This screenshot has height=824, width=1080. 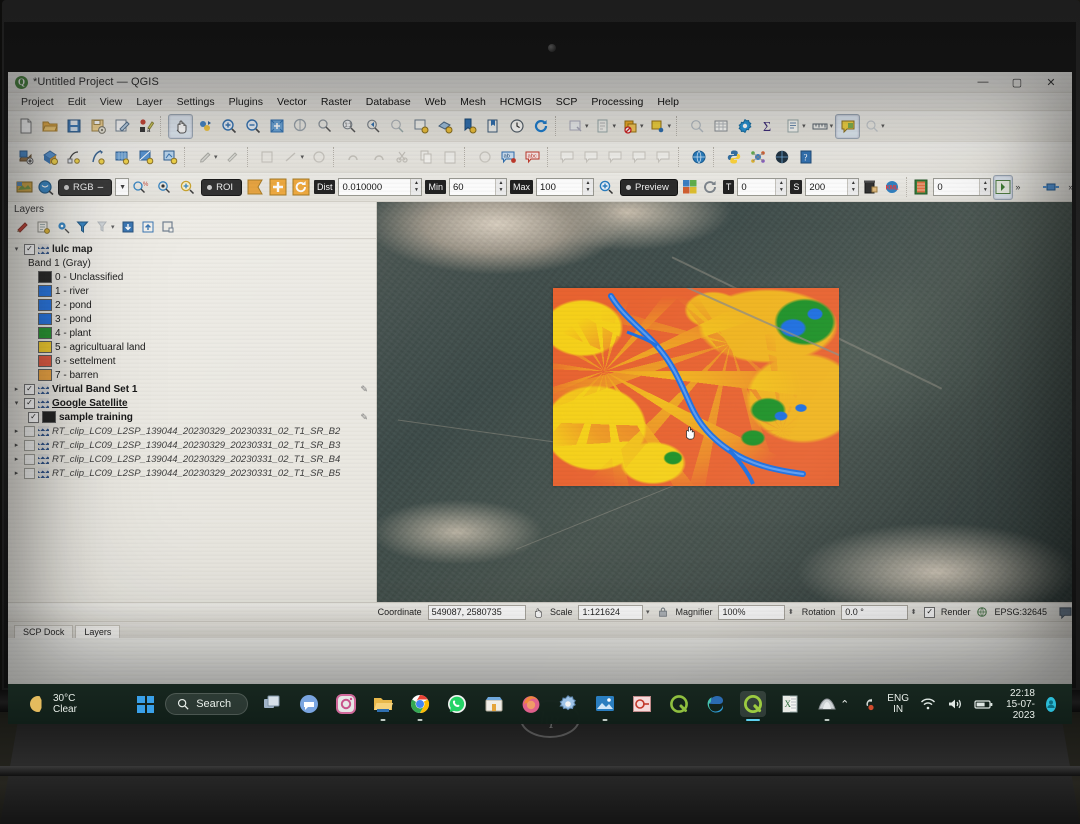 I want to click on t-input, so click(x=757, y=187).